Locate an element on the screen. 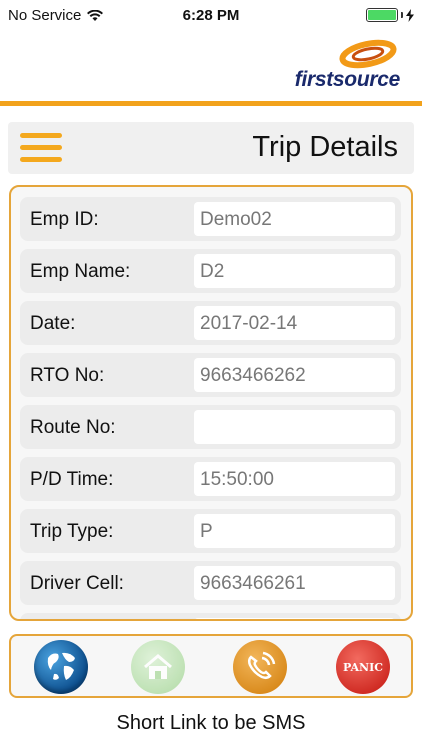  hamburger-menu-icon is located at coordinates (41, 148).